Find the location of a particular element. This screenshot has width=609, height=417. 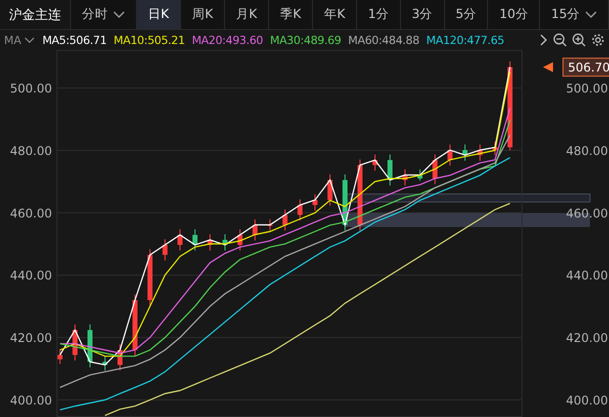

ma-value: MA120:477.65 is located at coordinates (465, 40).